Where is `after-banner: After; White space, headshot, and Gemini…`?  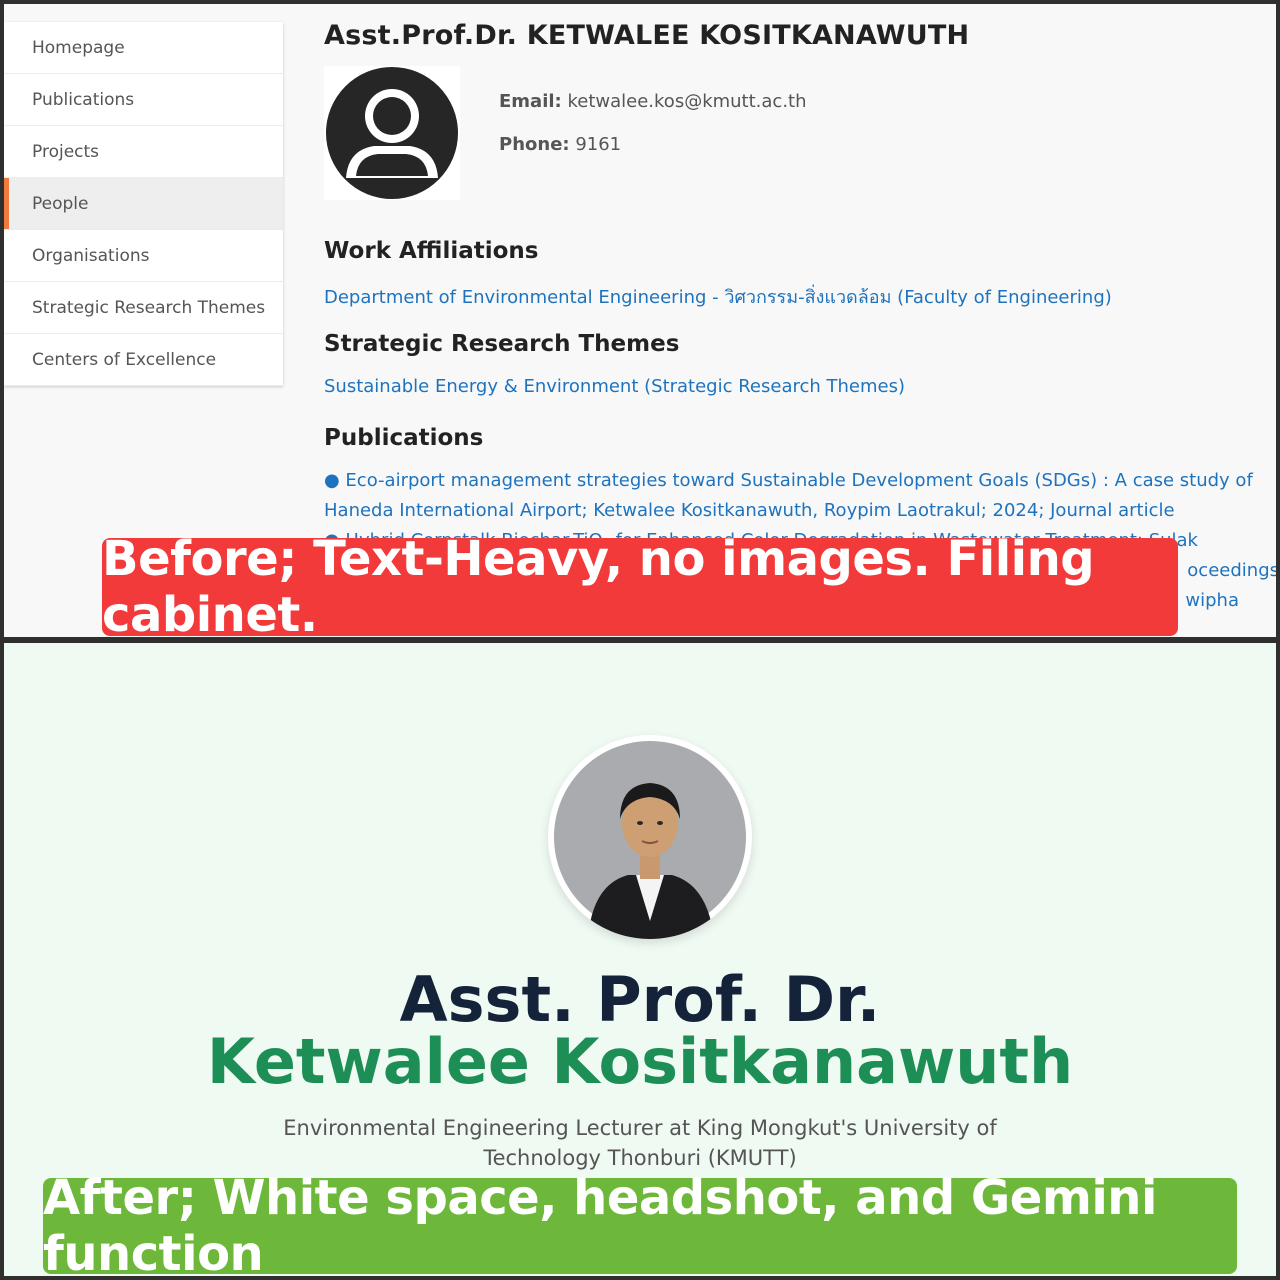 after-banner: After; White space, headshot, and Gemini… is located at coordinates (640, 1223).